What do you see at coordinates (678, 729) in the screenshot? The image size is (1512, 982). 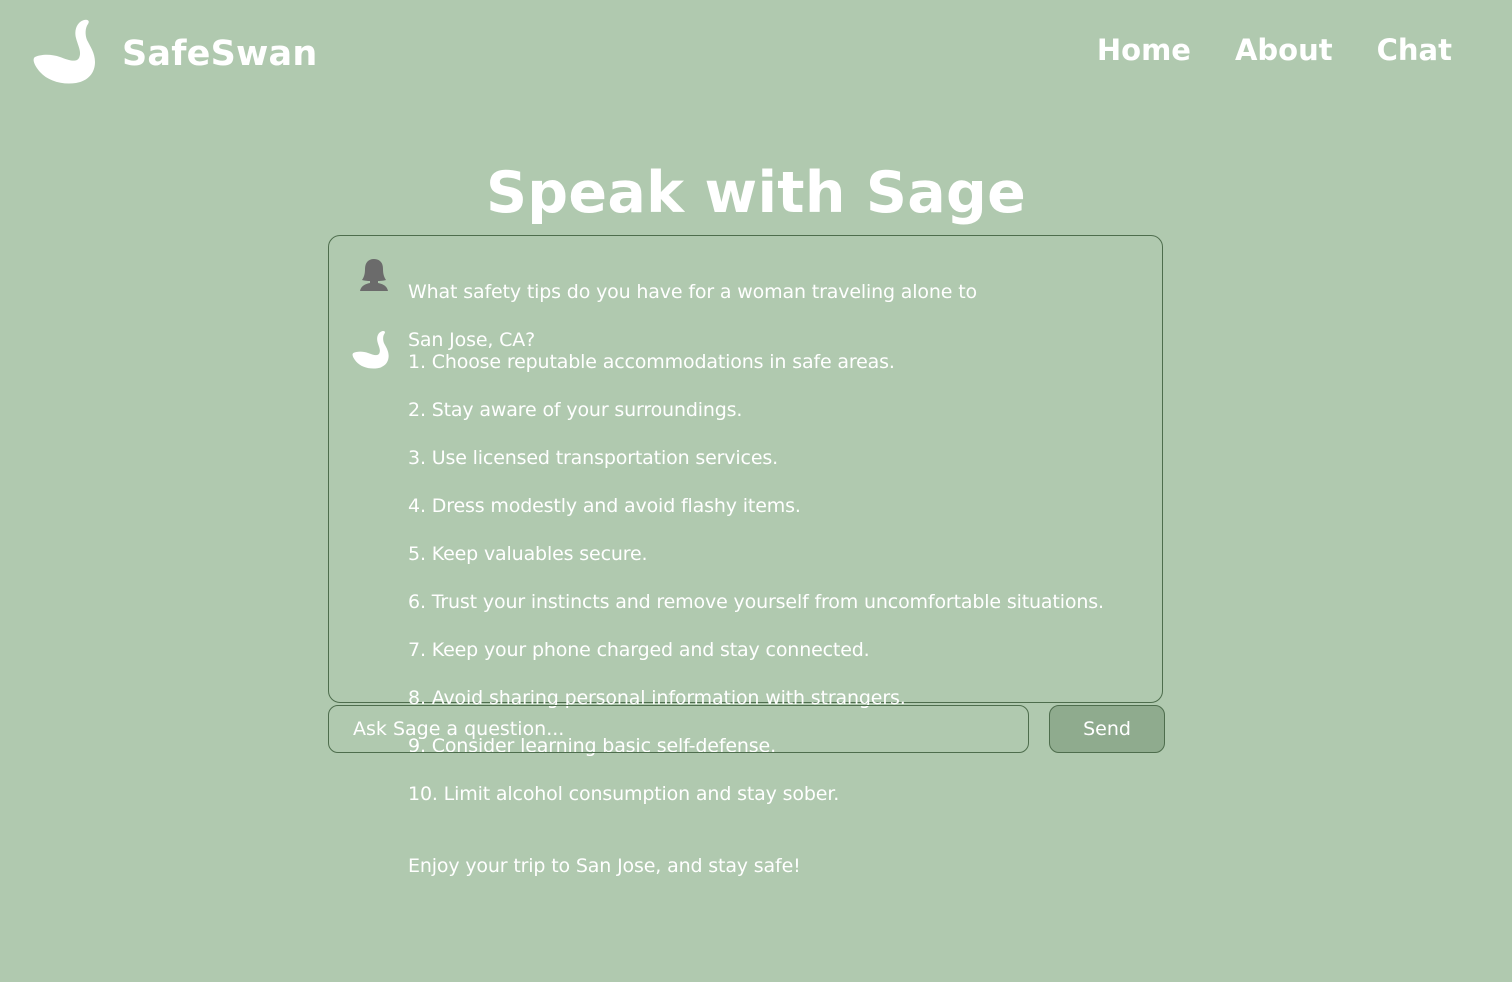 I see `question-input` at bounding box center [678, 729].